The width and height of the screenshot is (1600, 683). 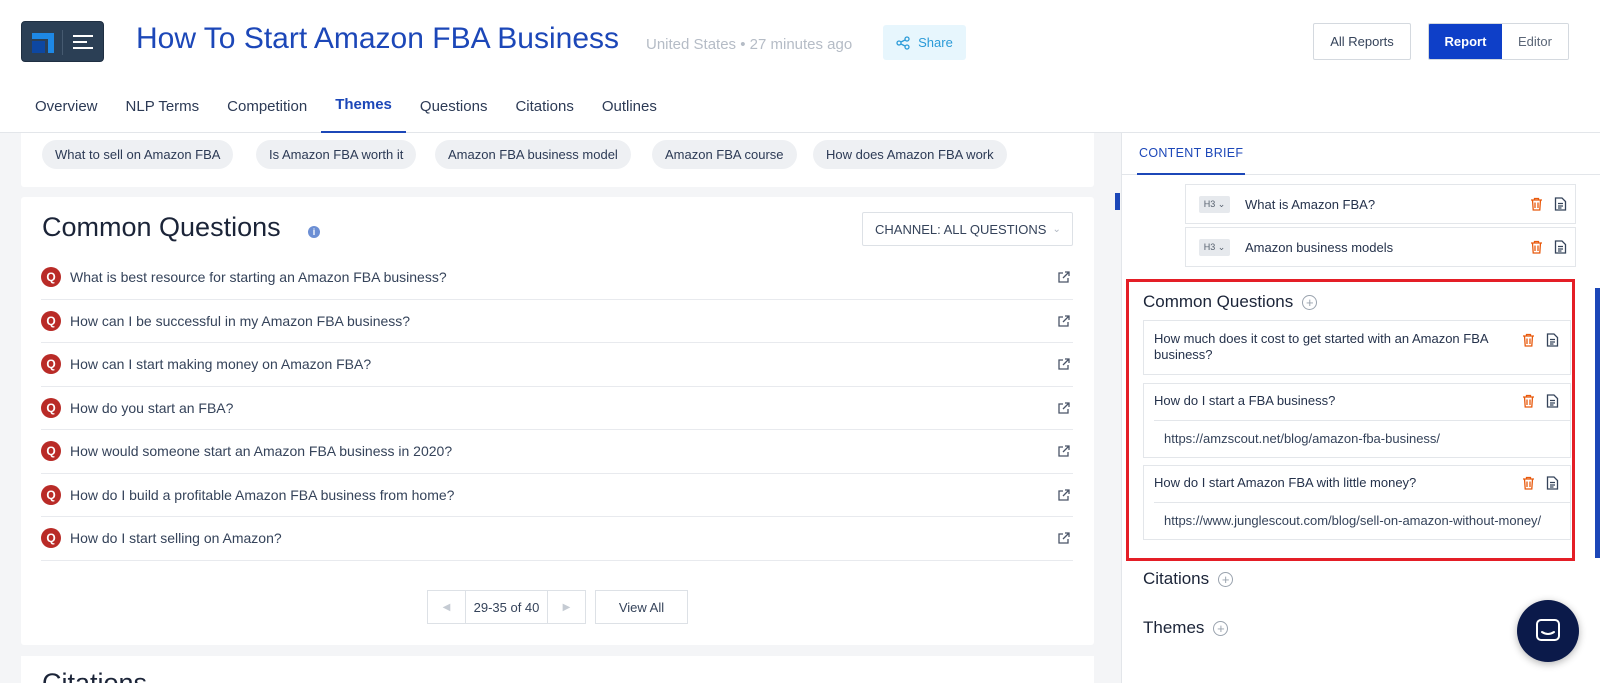 What do you see at coordinates (378, 38) in the screenshot?
I see `page-title: How To Start Amazon FBA Business` at bounding box center [378, 38].